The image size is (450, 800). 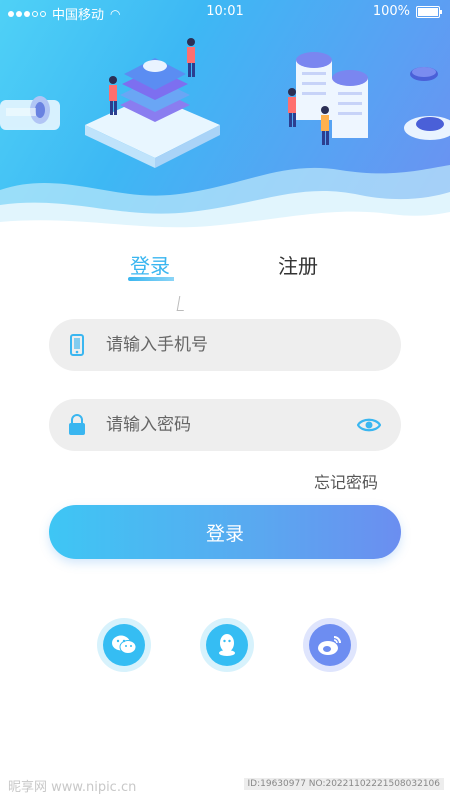 I want to click on weibo-icon, so click(x=330, y=645).